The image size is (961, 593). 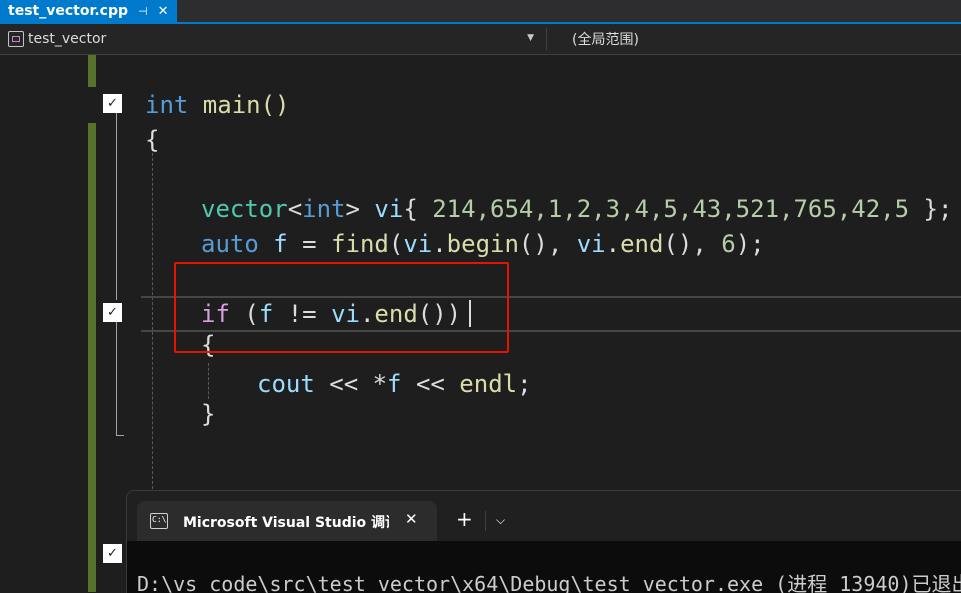 What do you see at coordinates (309, 244) in the screenshot?
I see `operator-assign: =` at bounding box center [309, 244].